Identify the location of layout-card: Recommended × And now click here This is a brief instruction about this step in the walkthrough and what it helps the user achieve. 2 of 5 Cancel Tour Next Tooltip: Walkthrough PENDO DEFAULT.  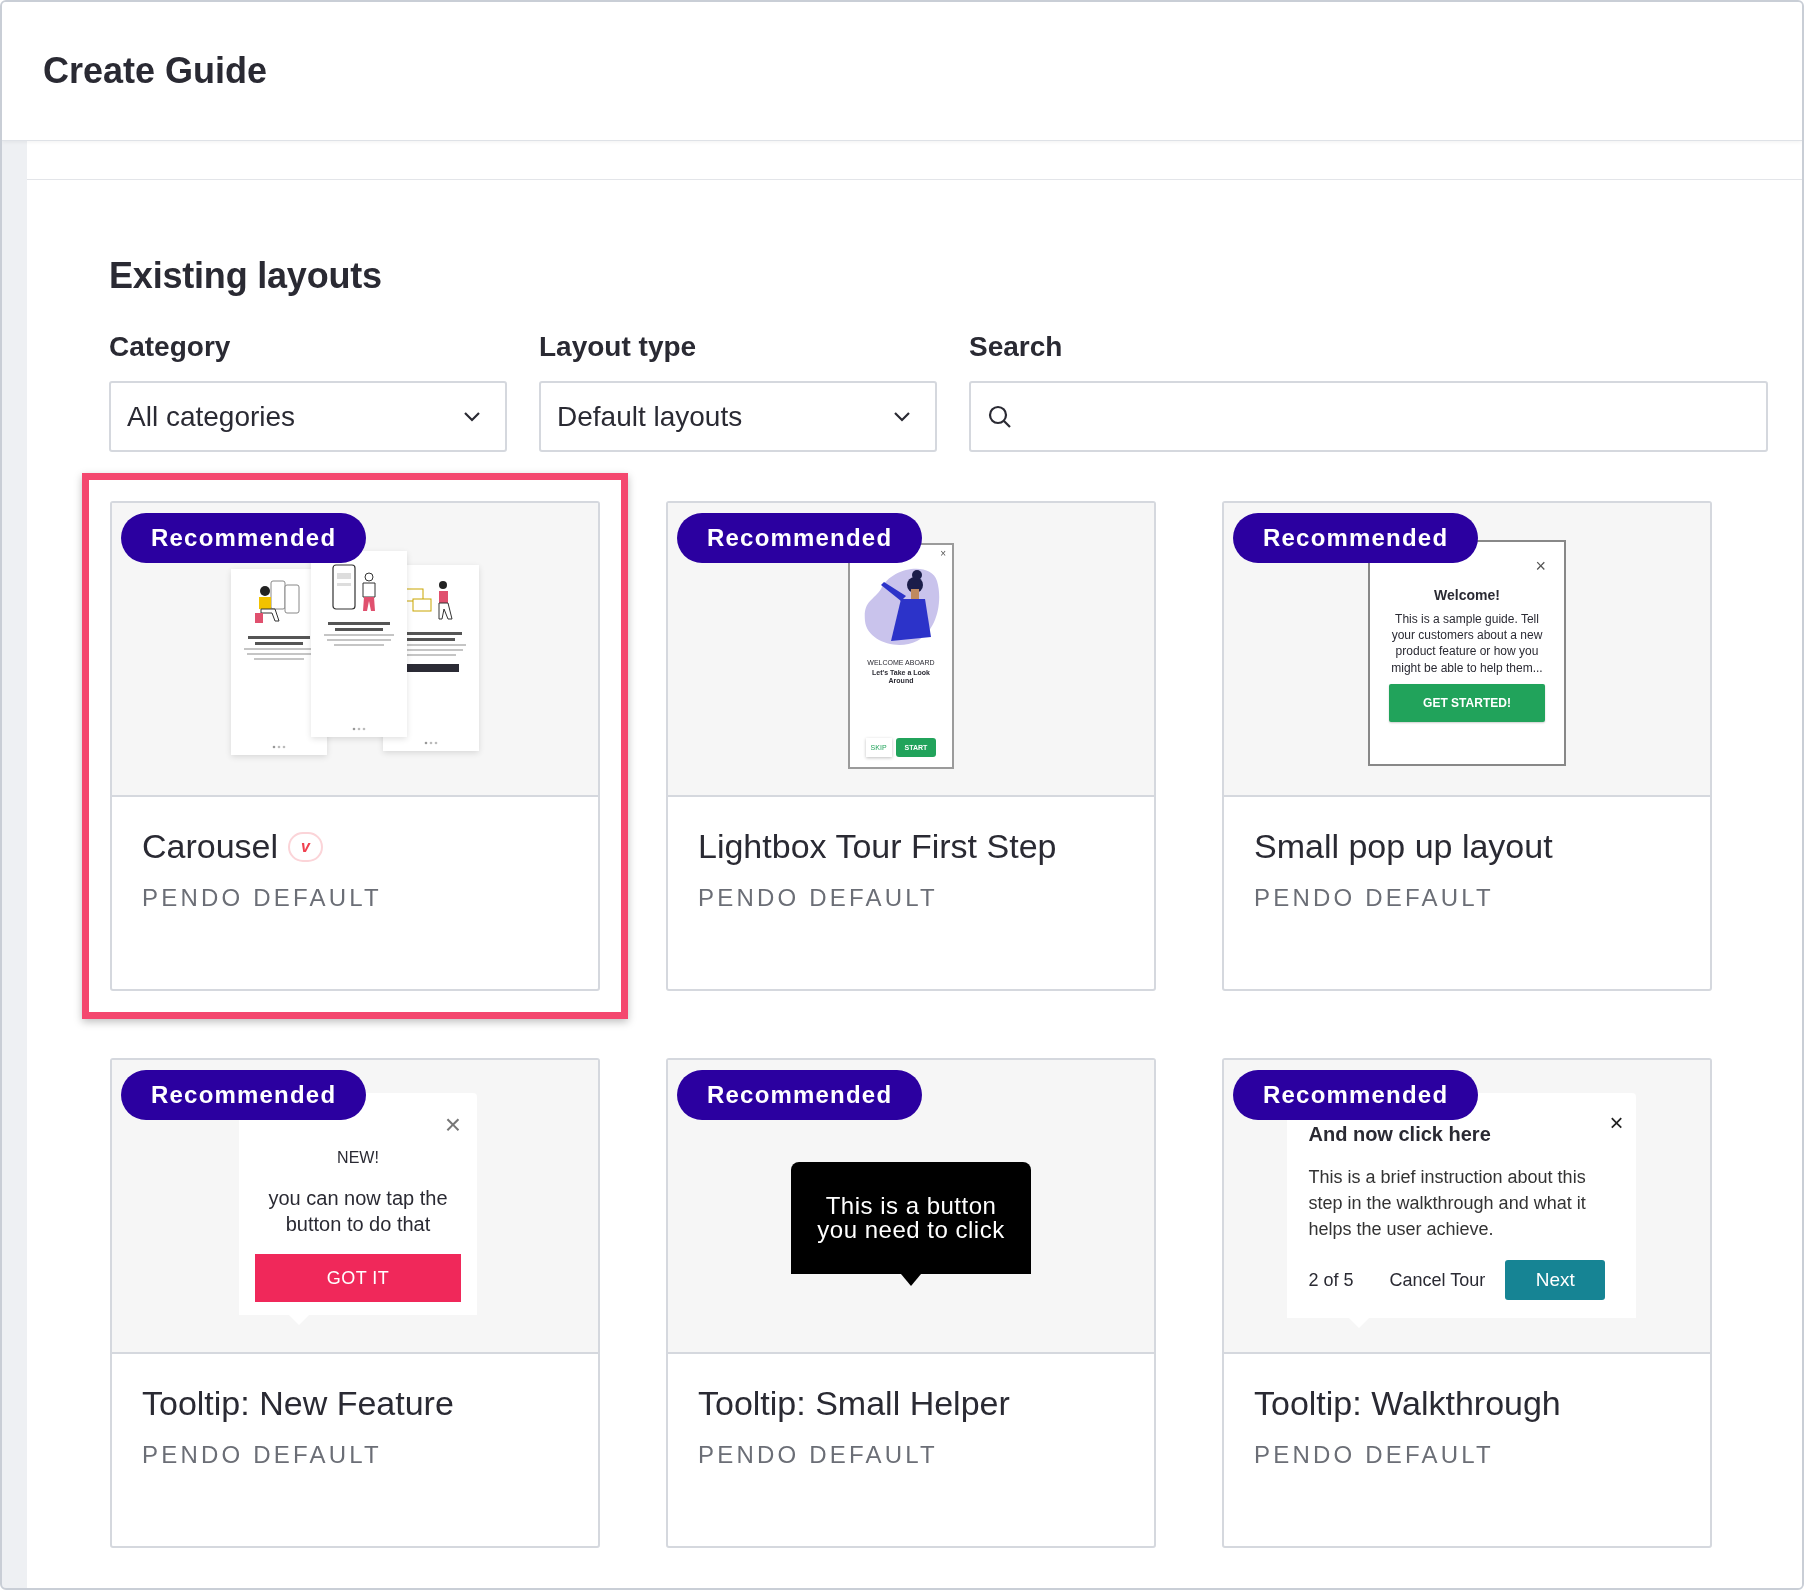
(1467, 1303).